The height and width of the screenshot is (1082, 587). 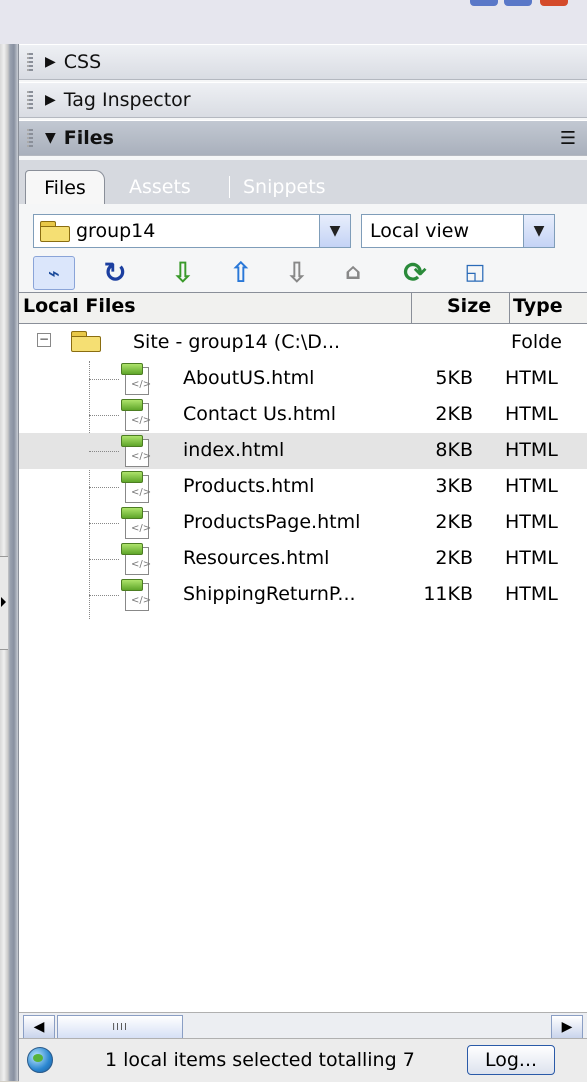 What do you see at coordinates (120, 1027) in the screenshot?
I see `scrollbar-thumb: IIII` at bounding box center [120, 1027].